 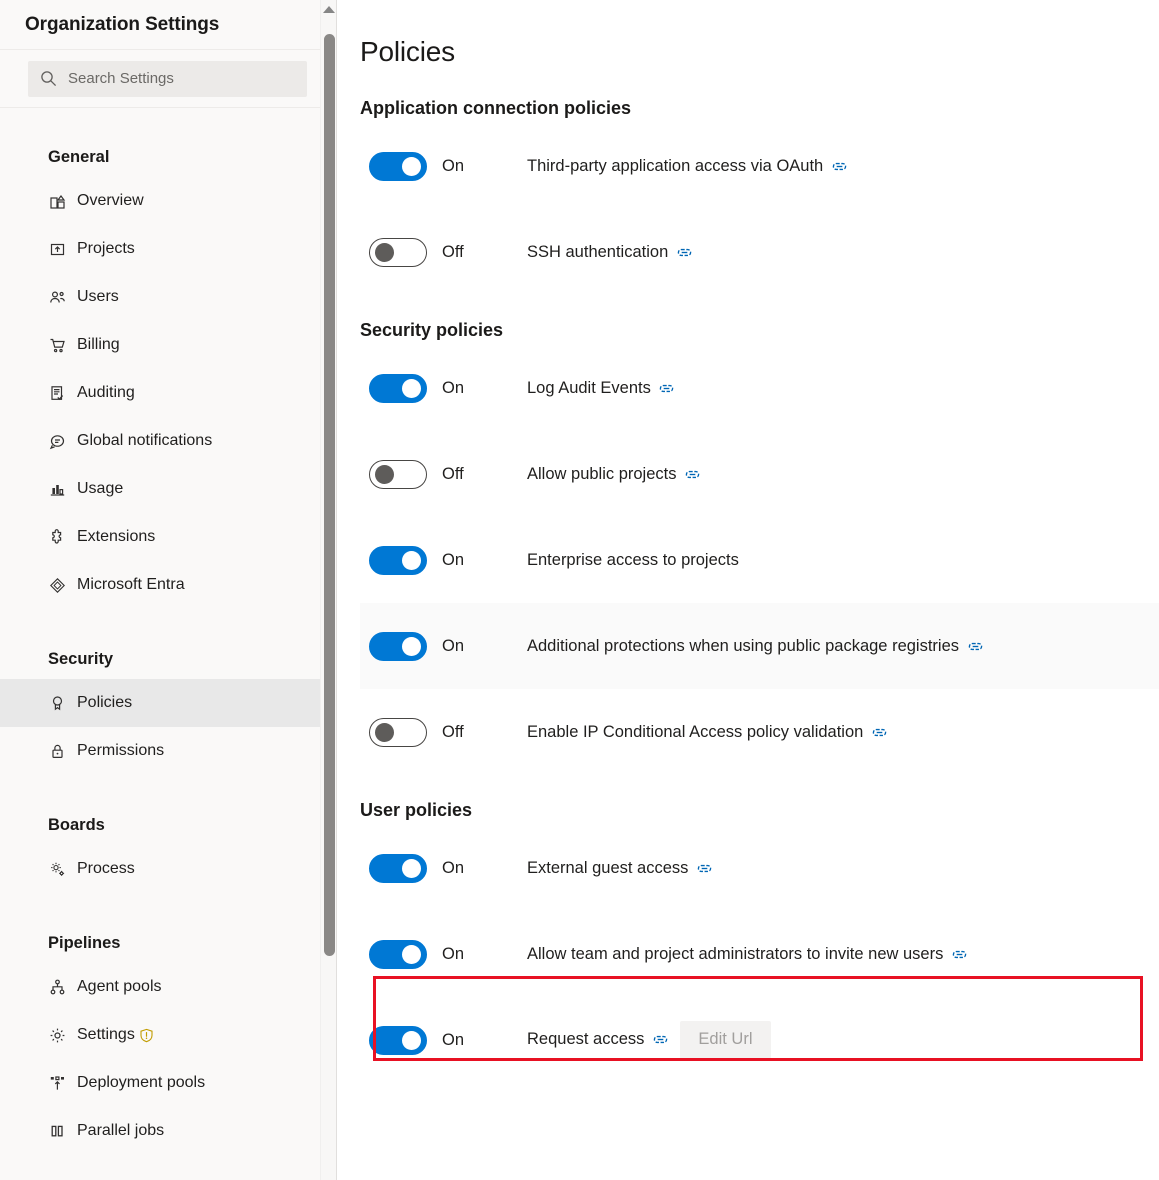 I want to click on agent-pools-icon, so click(x=57, y=987).